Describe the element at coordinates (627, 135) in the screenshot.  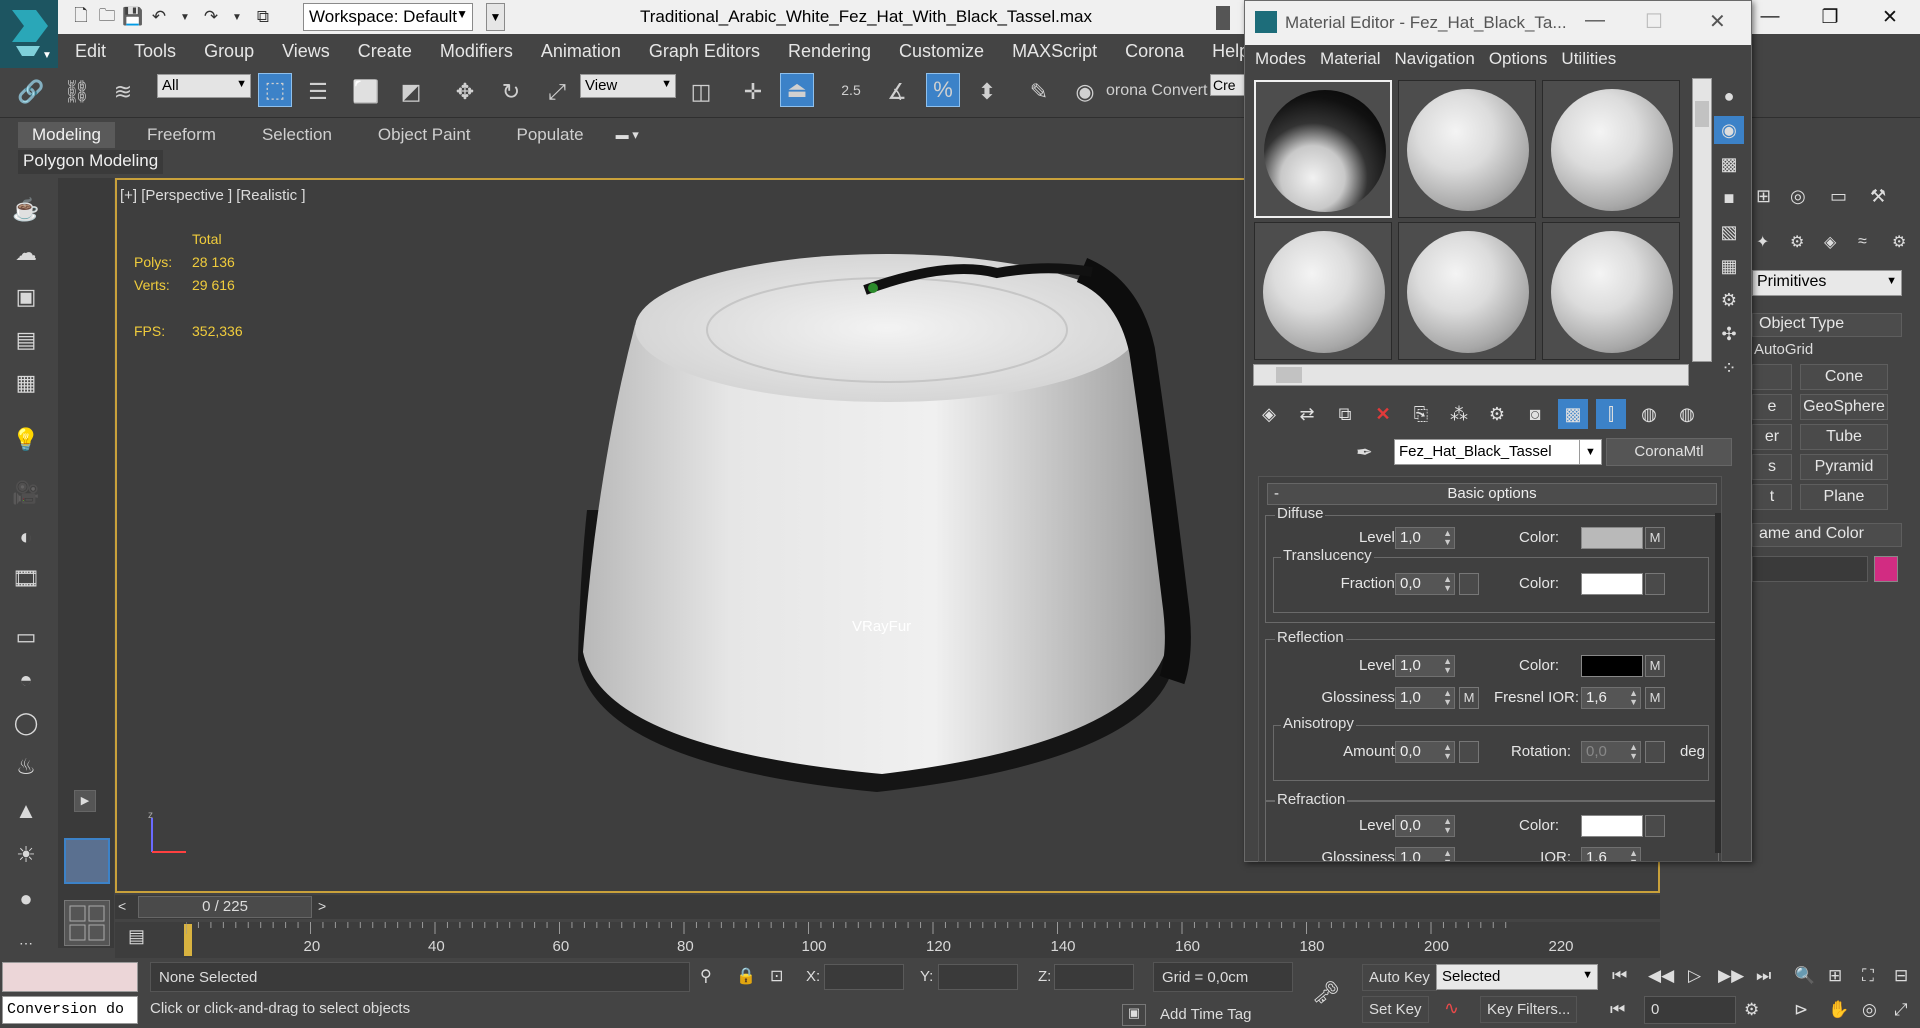
I see `ribbon-options-icon: ▬ ▾` at that location.